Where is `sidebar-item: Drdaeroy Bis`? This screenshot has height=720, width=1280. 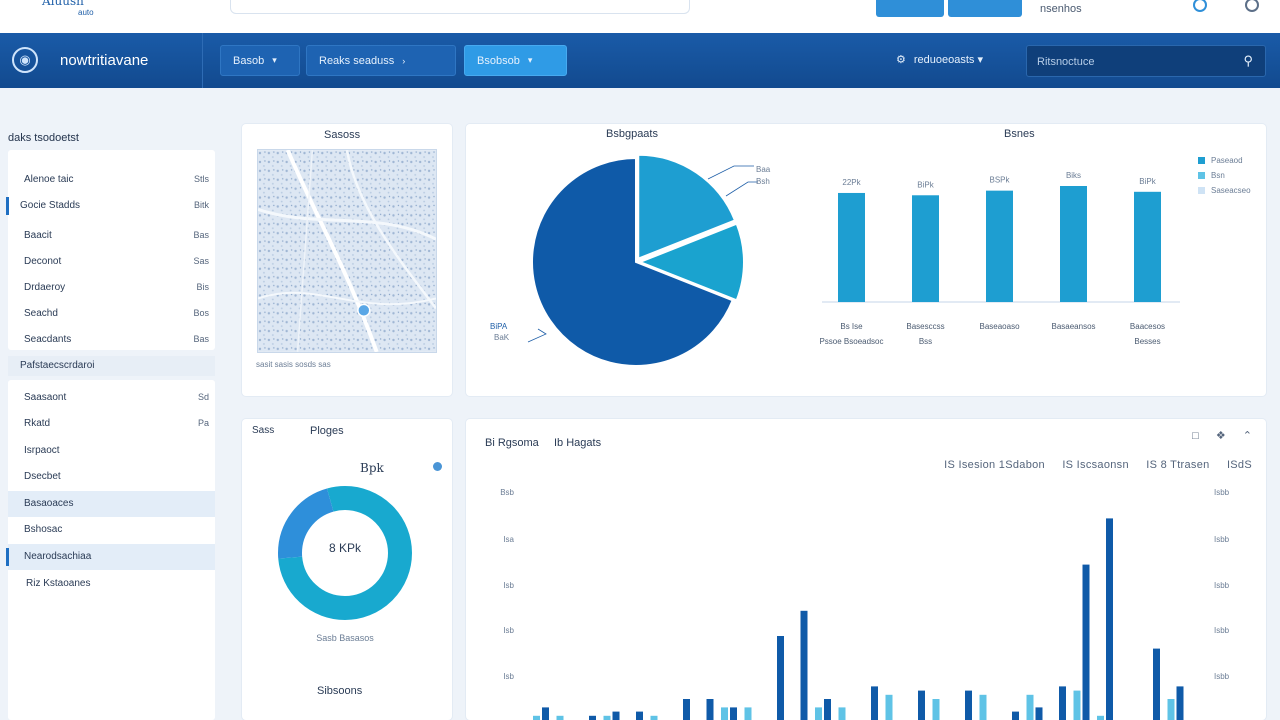 sidebar-item: Drdaeroy Bis is located at coordinates (111, 288).